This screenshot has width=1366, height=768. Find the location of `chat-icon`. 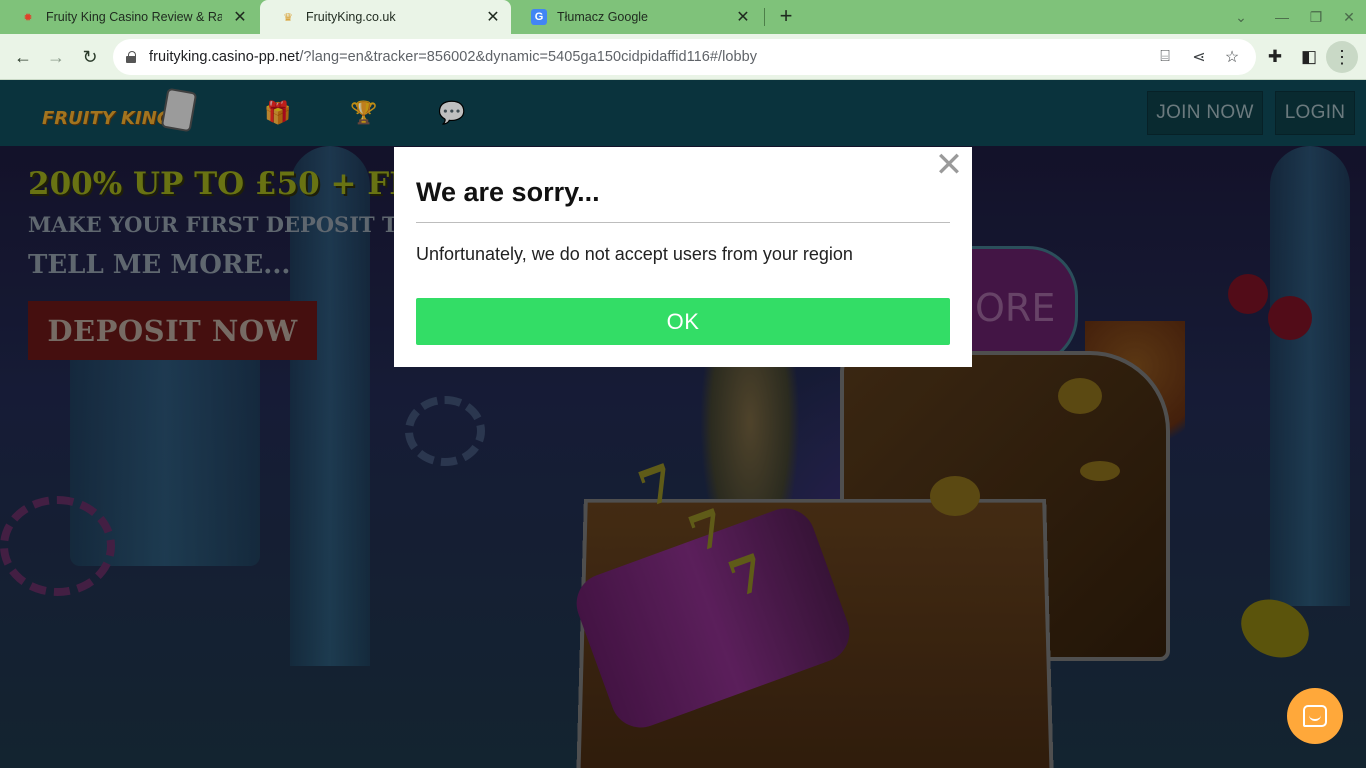

chat-icon is located at coordinates (1315, 716).